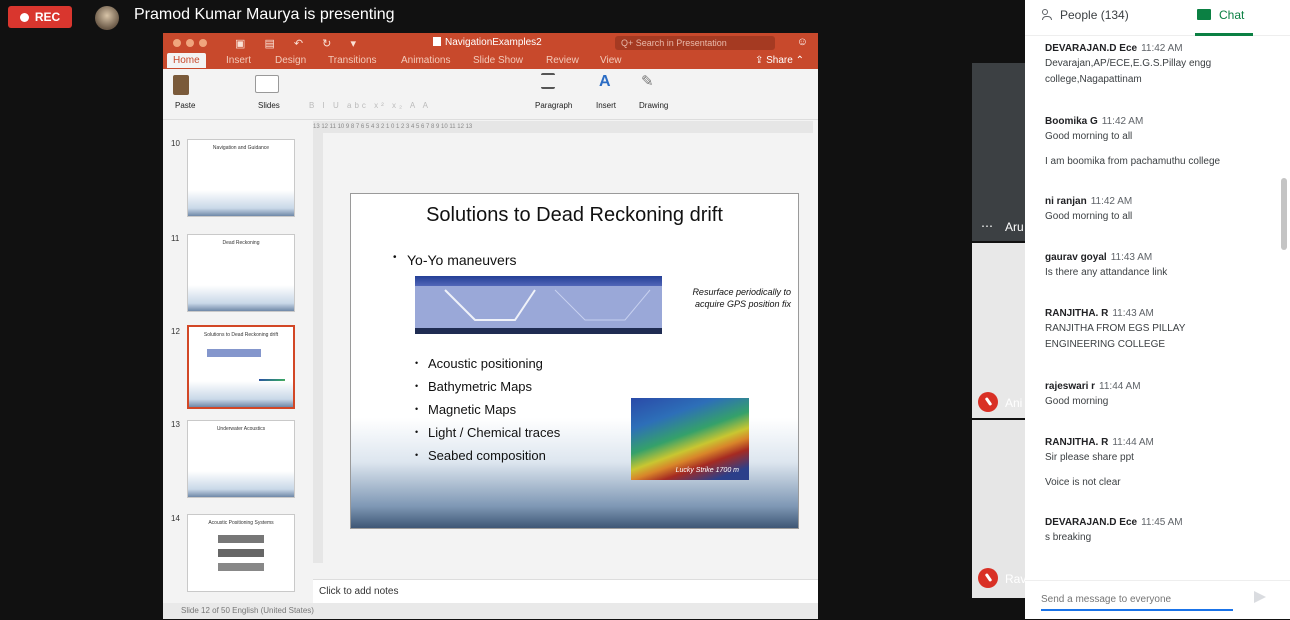 The width and height of the screenshot is (1290, 620). What do you see at coordinates (1014, 227) in the screenshot?
I see `participant-name-aru: Aru` at bounding box center [1014, 227].